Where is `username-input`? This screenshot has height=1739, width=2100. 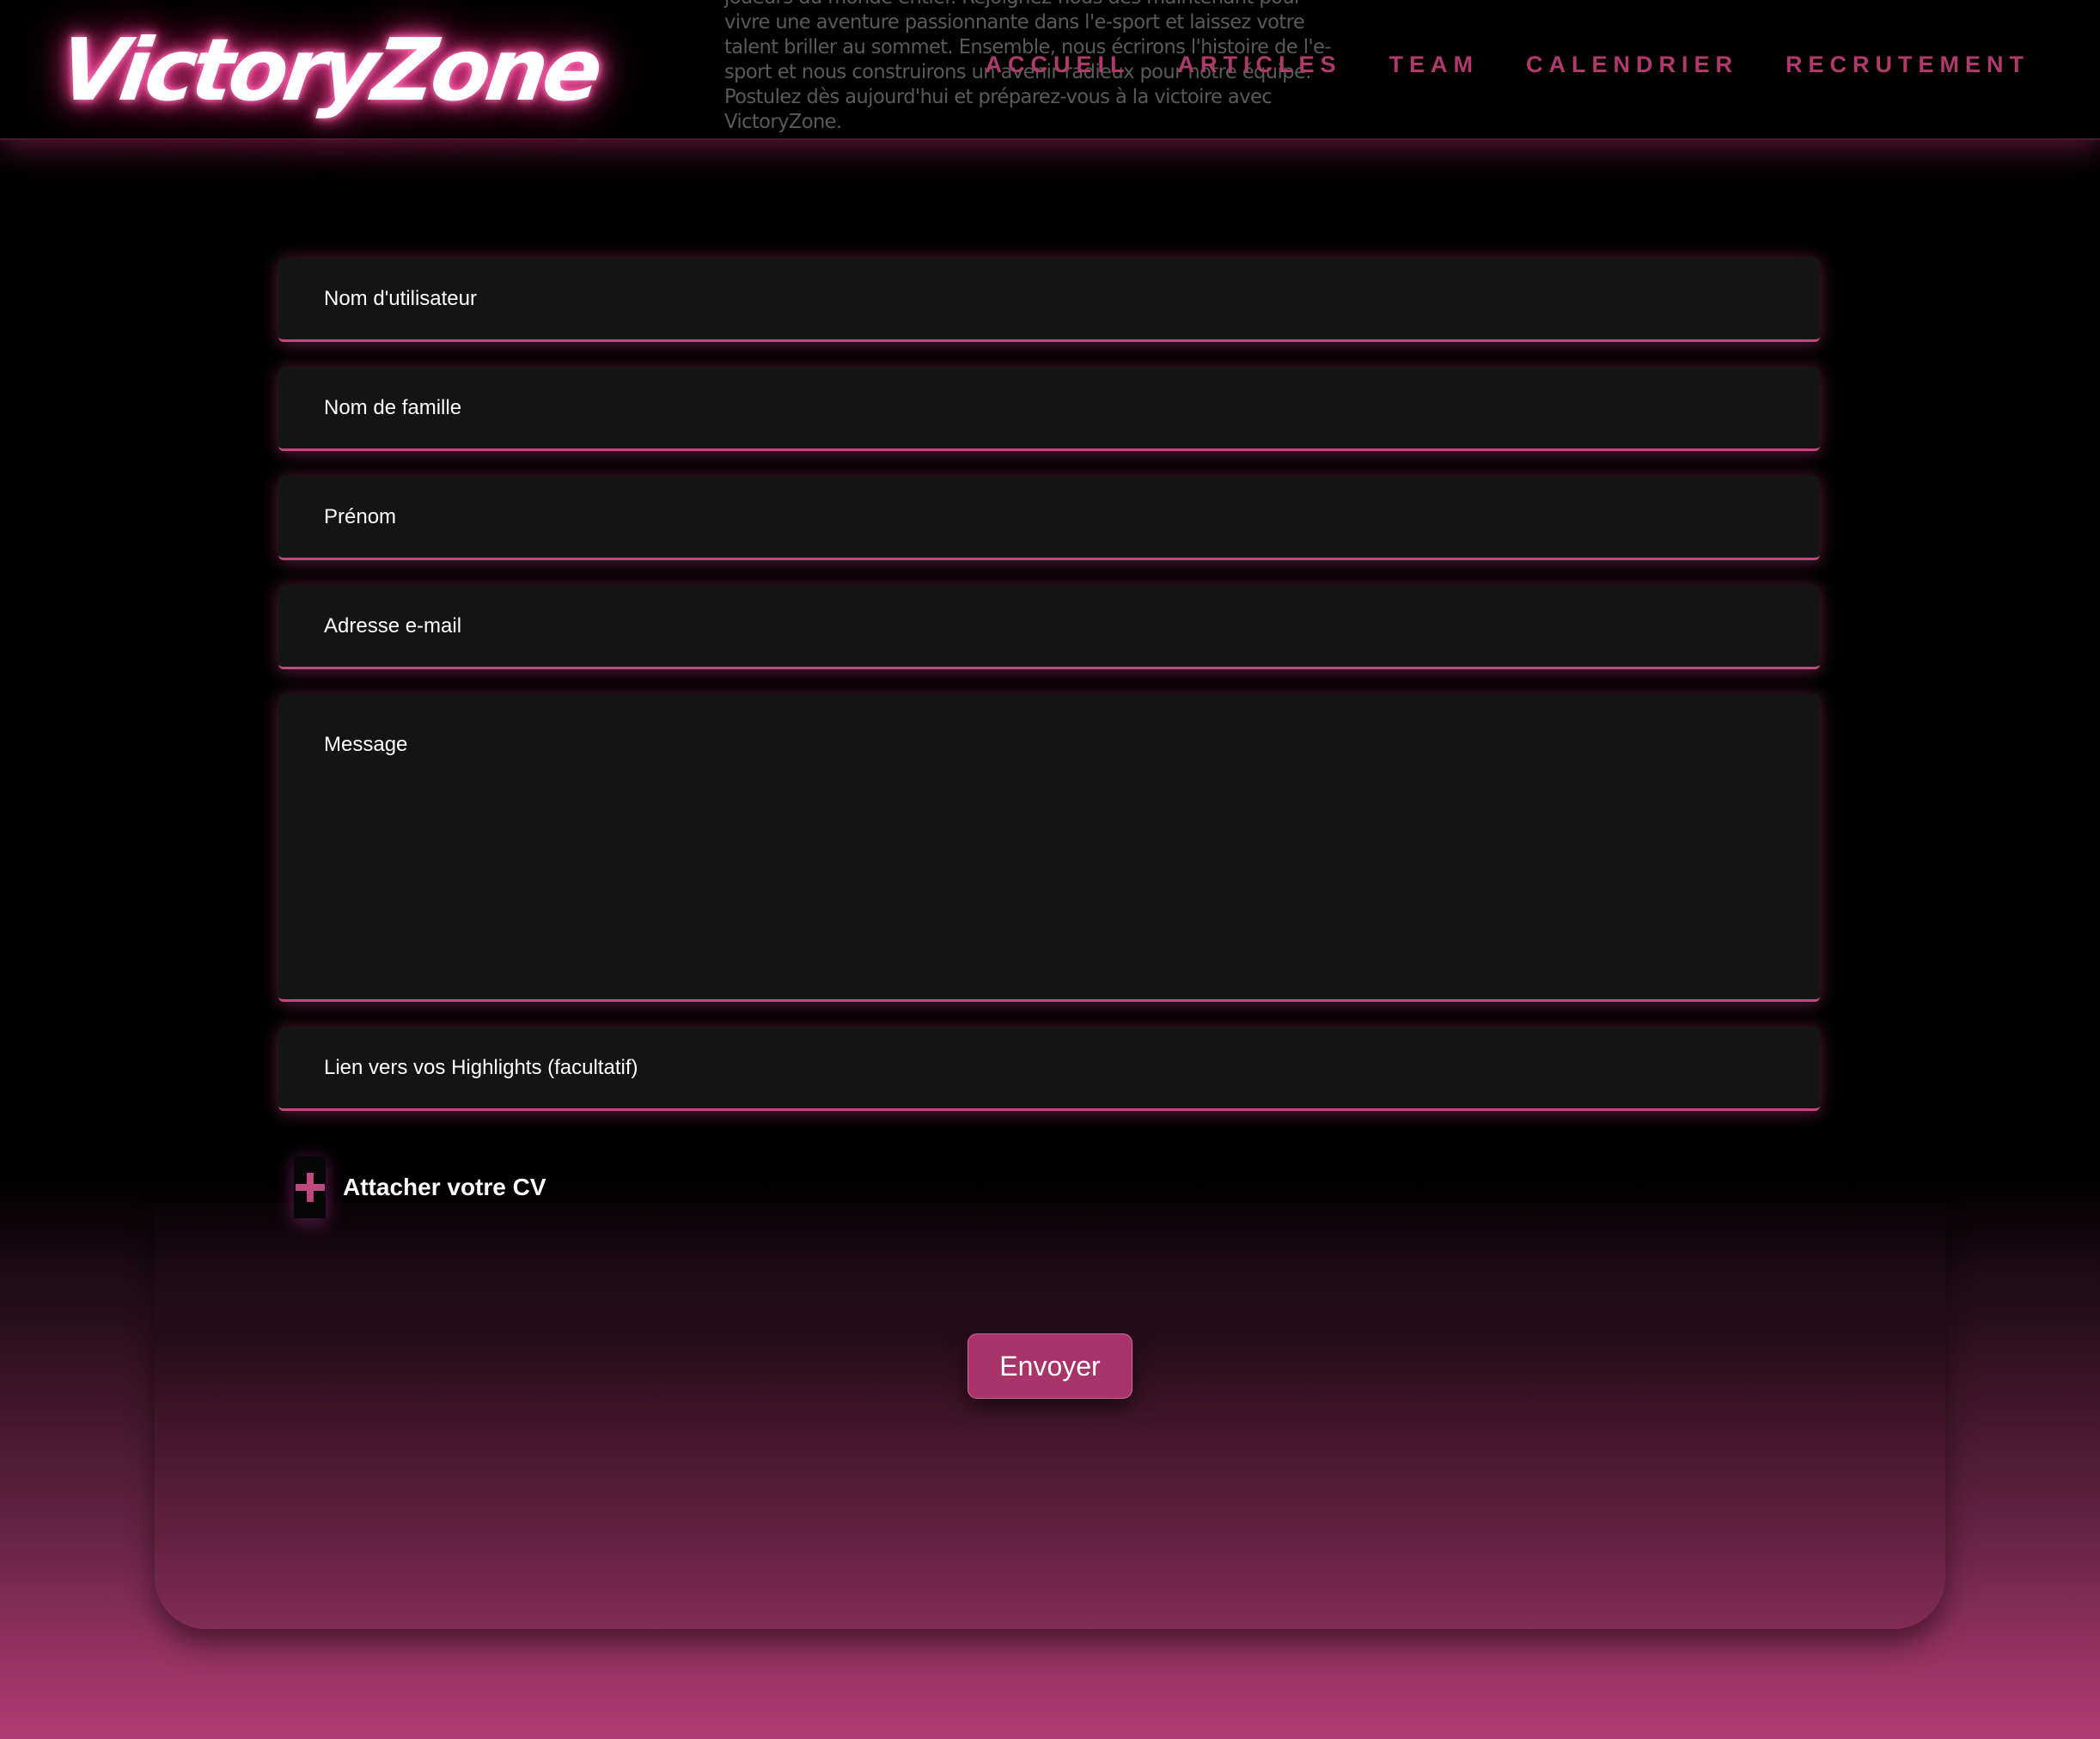
username-input is located at coordinates (1049, 298).